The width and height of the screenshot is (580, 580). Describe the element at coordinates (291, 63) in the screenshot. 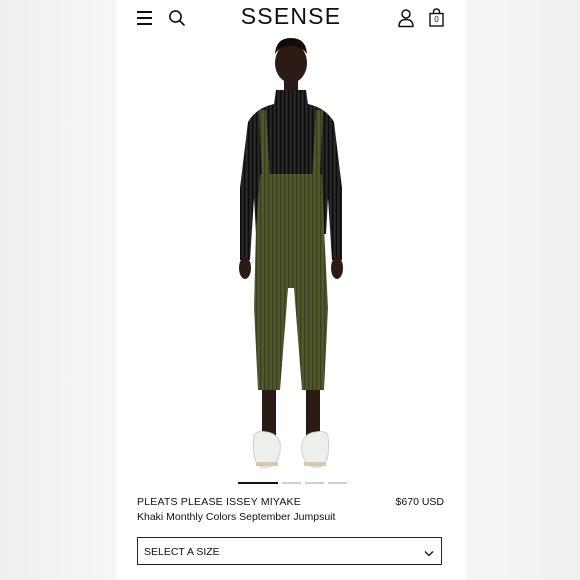

I see `model-head` at that location.